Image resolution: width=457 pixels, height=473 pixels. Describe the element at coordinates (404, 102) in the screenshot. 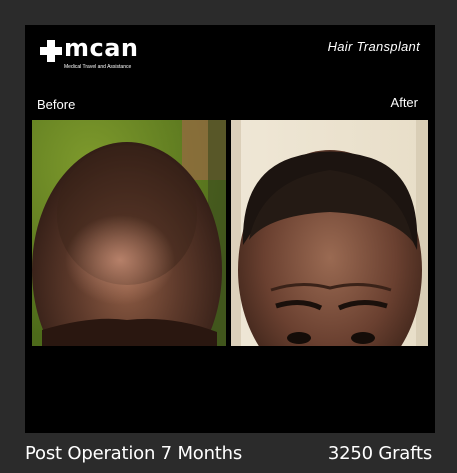

I see `after-label: After` at that location.